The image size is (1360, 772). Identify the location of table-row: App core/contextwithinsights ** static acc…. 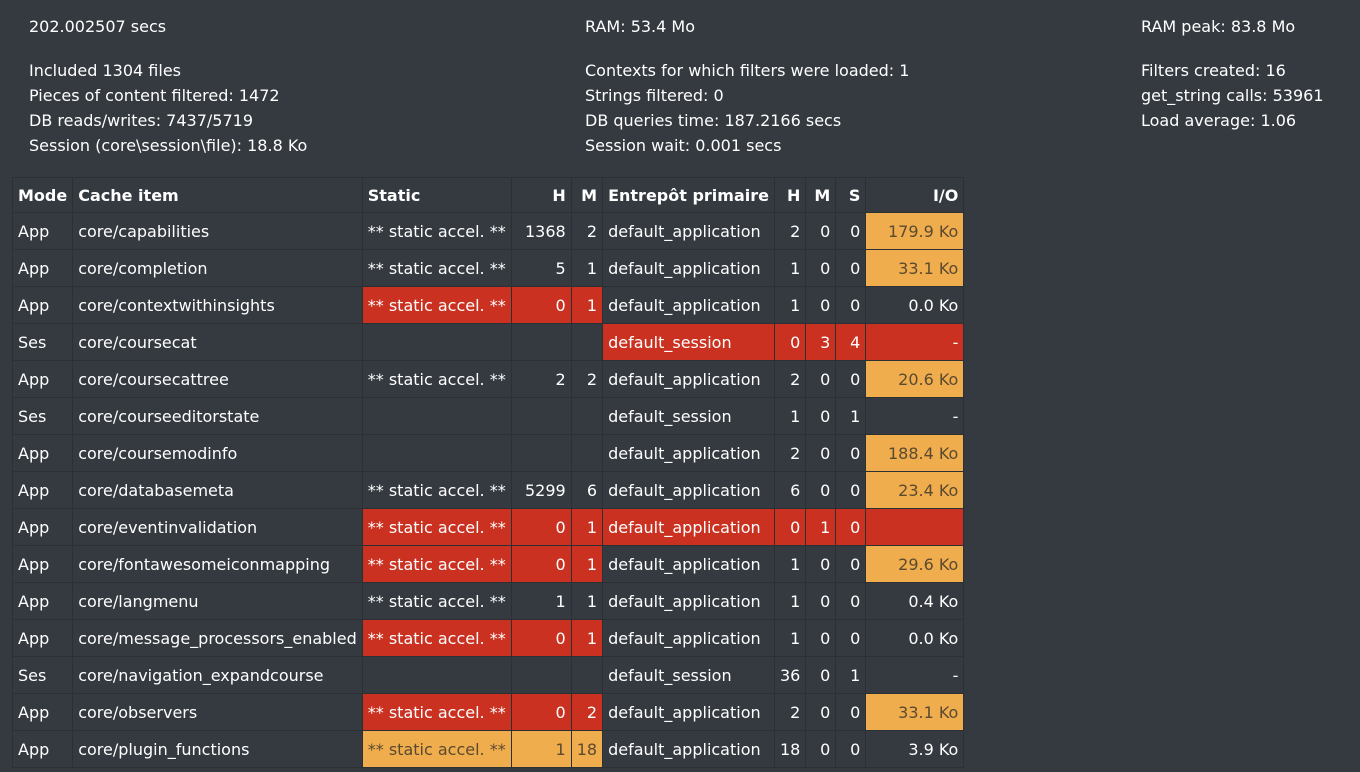
(488, 305).